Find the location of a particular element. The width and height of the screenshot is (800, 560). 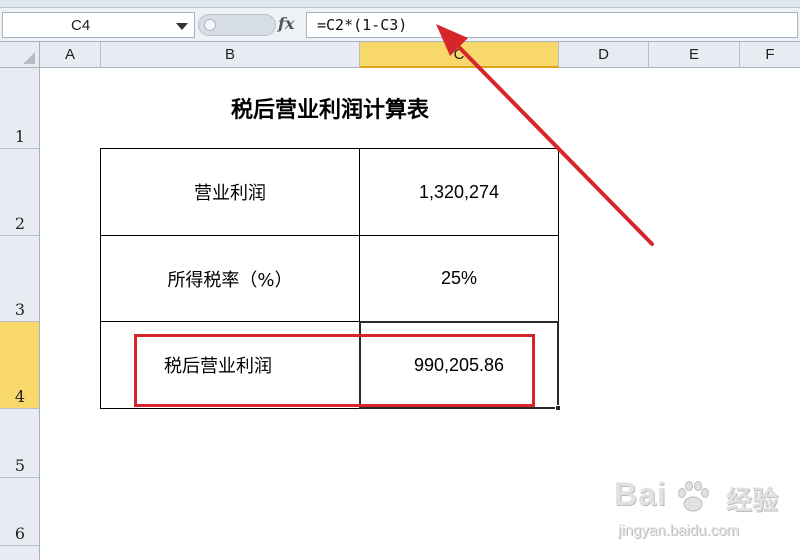

row-number: 1 is located at coordinates (20, 136).